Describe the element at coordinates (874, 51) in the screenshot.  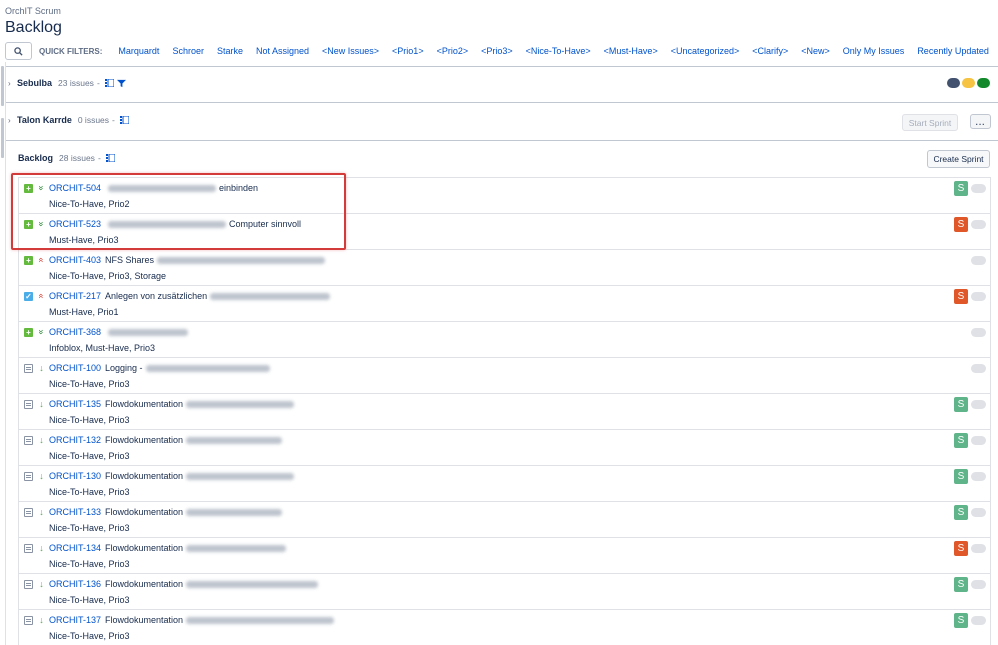
I see `quick-filter-only-my-issues: Only My Issues` at that location.